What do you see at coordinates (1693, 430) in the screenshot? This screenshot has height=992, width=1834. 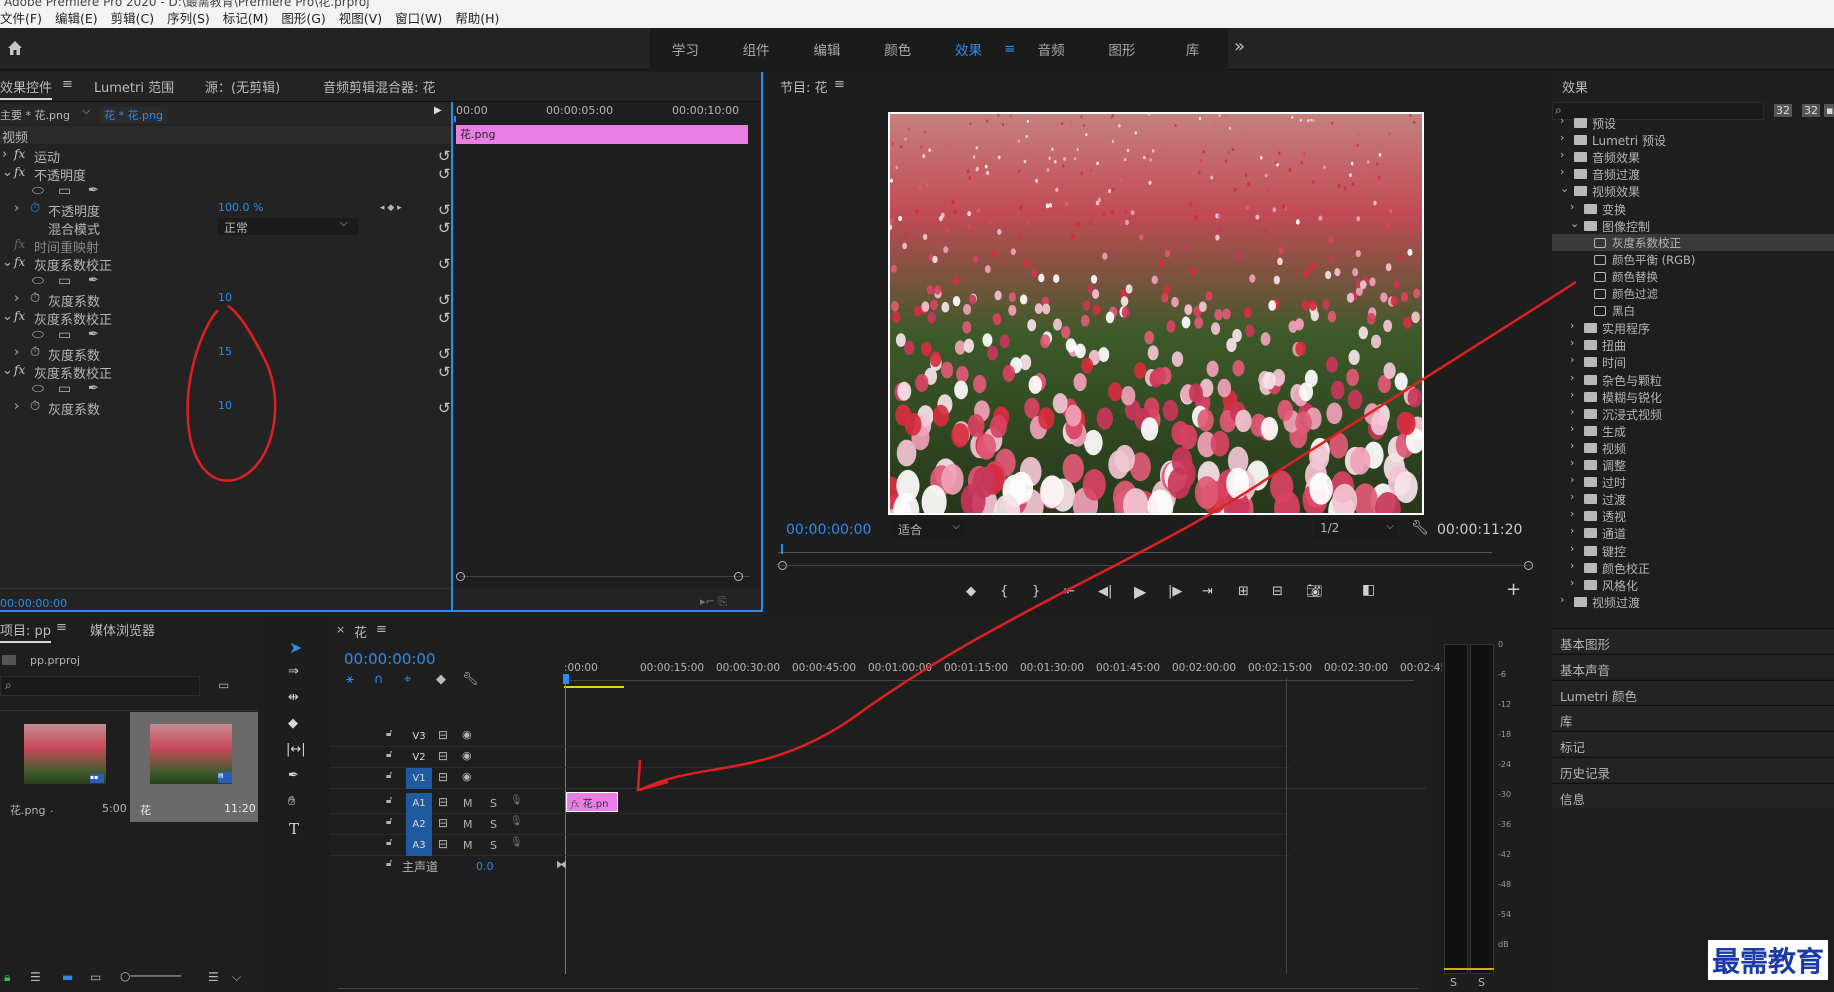 I see `effects-tree-item: › 生成` at bounding box center [1693, 430].